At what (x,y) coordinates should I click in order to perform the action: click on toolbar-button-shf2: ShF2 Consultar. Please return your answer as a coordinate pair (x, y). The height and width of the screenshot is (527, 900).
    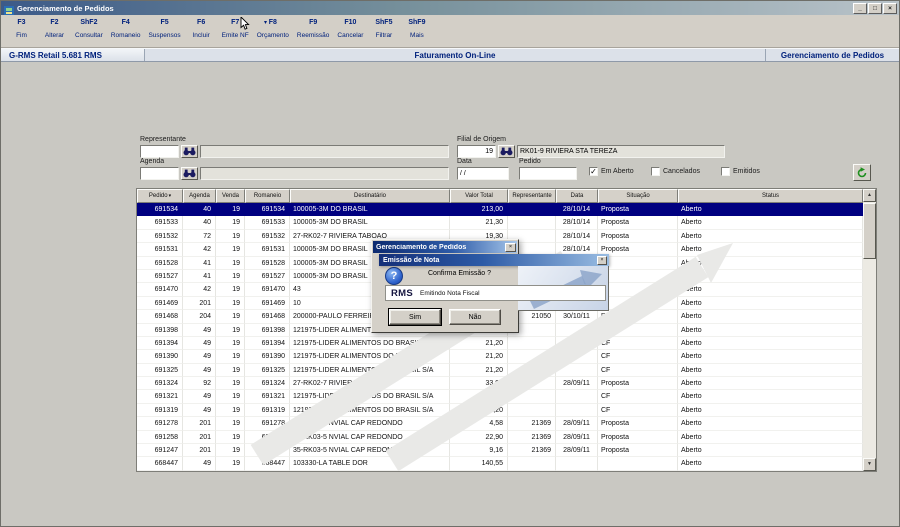
    Looking at the image, I should click on (89, 29).